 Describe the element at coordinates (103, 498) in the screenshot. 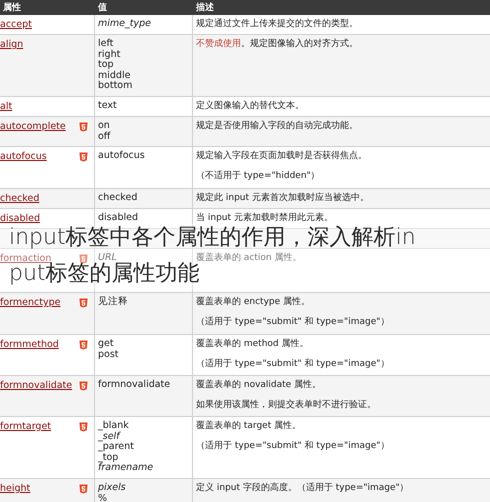

I see `value-text: %` at that location.